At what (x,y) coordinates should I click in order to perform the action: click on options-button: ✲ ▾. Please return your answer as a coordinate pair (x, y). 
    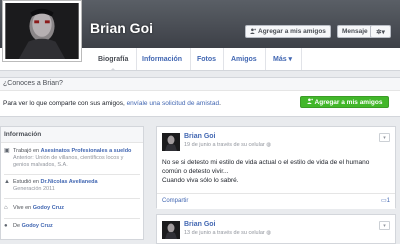
    Looking at the image, I should click on (380, 31).